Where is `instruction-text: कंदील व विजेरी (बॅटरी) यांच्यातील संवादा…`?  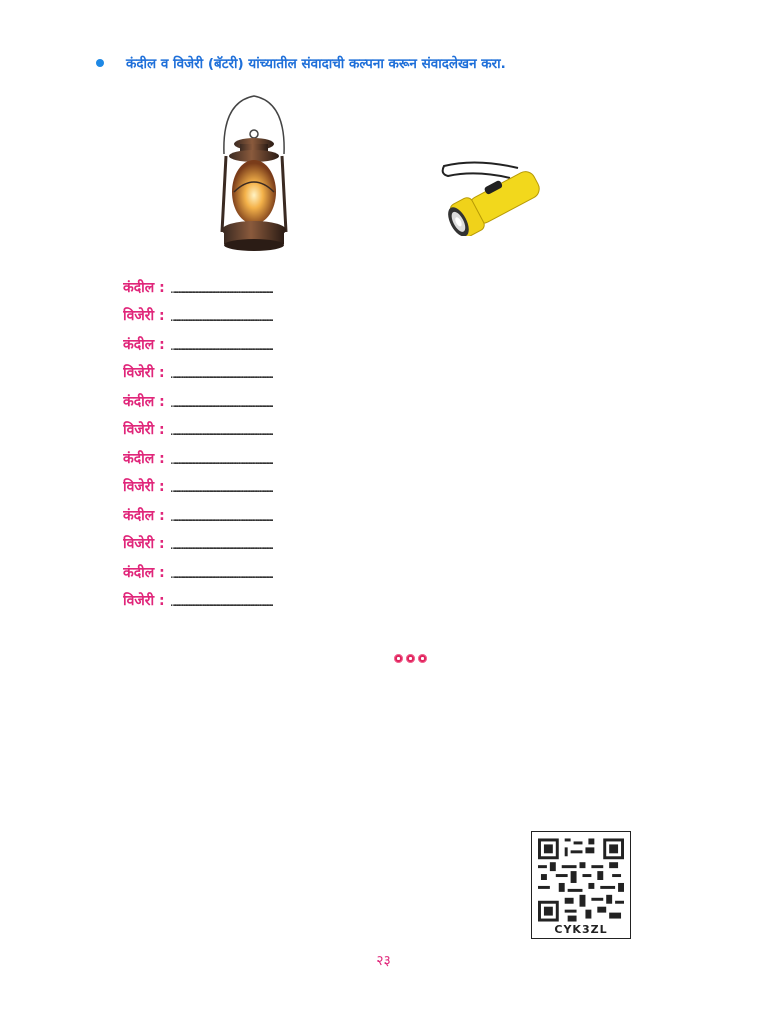 instruction-text: कंदील व विजेरी (बॅटरी) यांच्यातील संवादा… is located at coordinates (316, 64).